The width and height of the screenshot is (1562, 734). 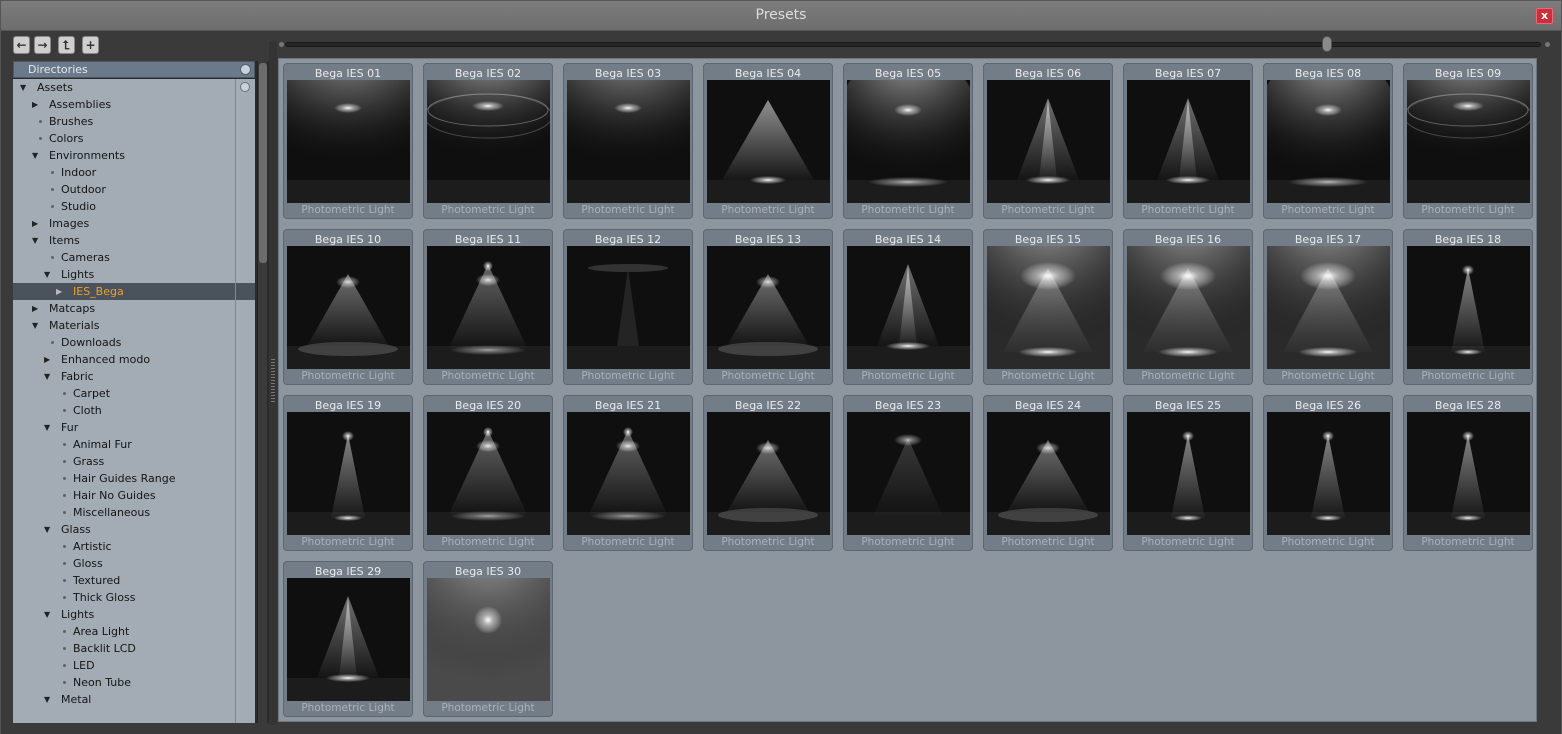 What do you see at coordinates (134, 121) in the screenshot?
I see `tree-item: Brushes` at bounding box center [134, 121].